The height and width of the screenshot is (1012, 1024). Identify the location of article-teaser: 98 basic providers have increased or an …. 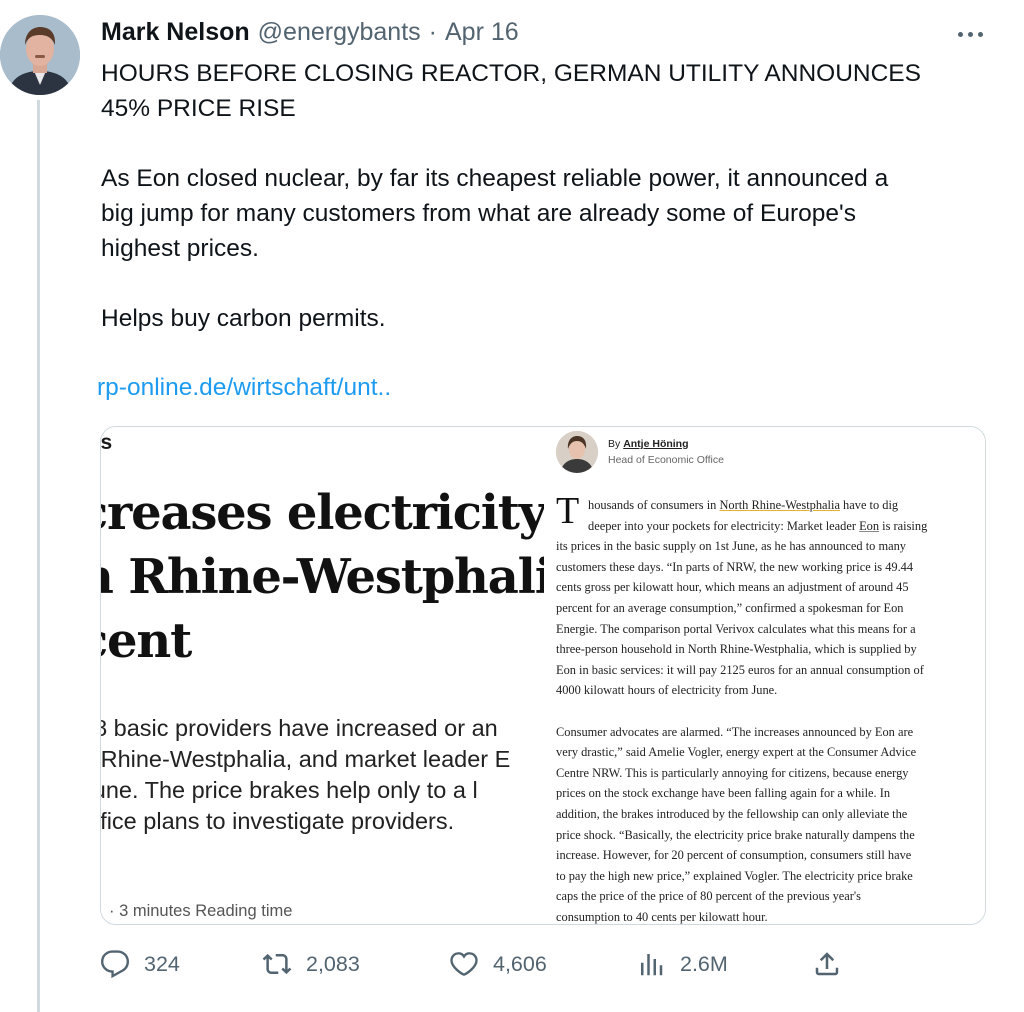
(305, 775).